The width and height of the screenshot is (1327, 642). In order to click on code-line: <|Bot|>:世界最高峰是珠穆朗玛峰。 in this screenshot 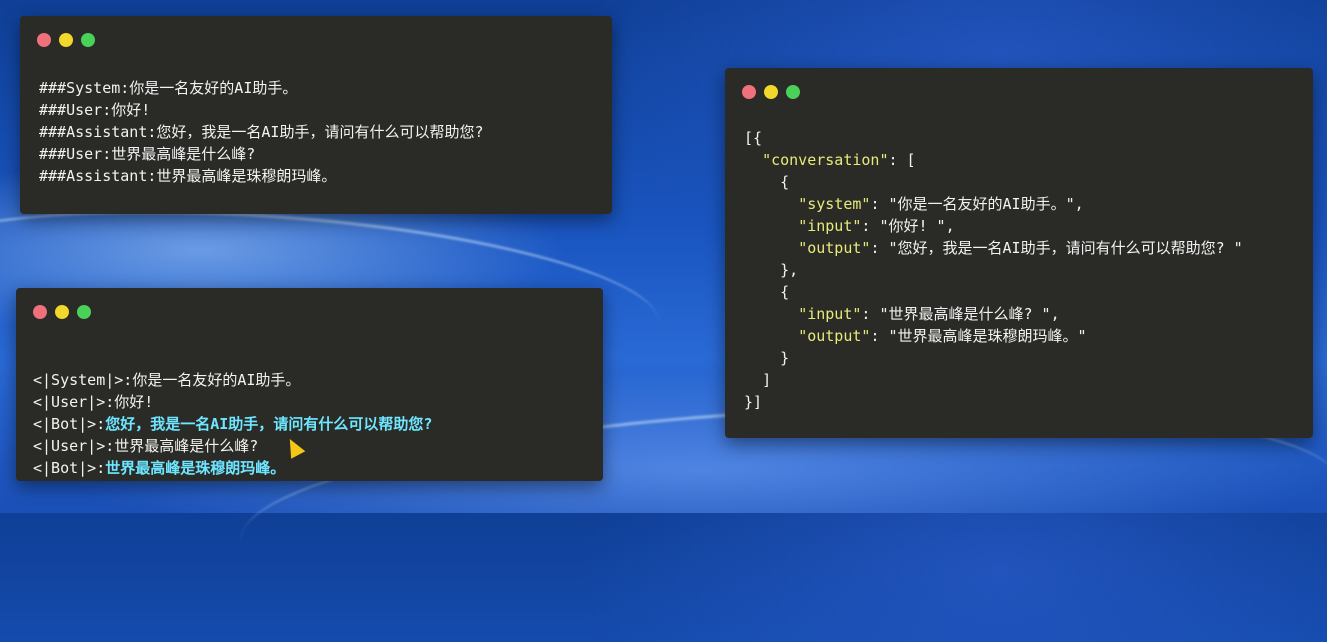, I will do `click(232, 468)`.